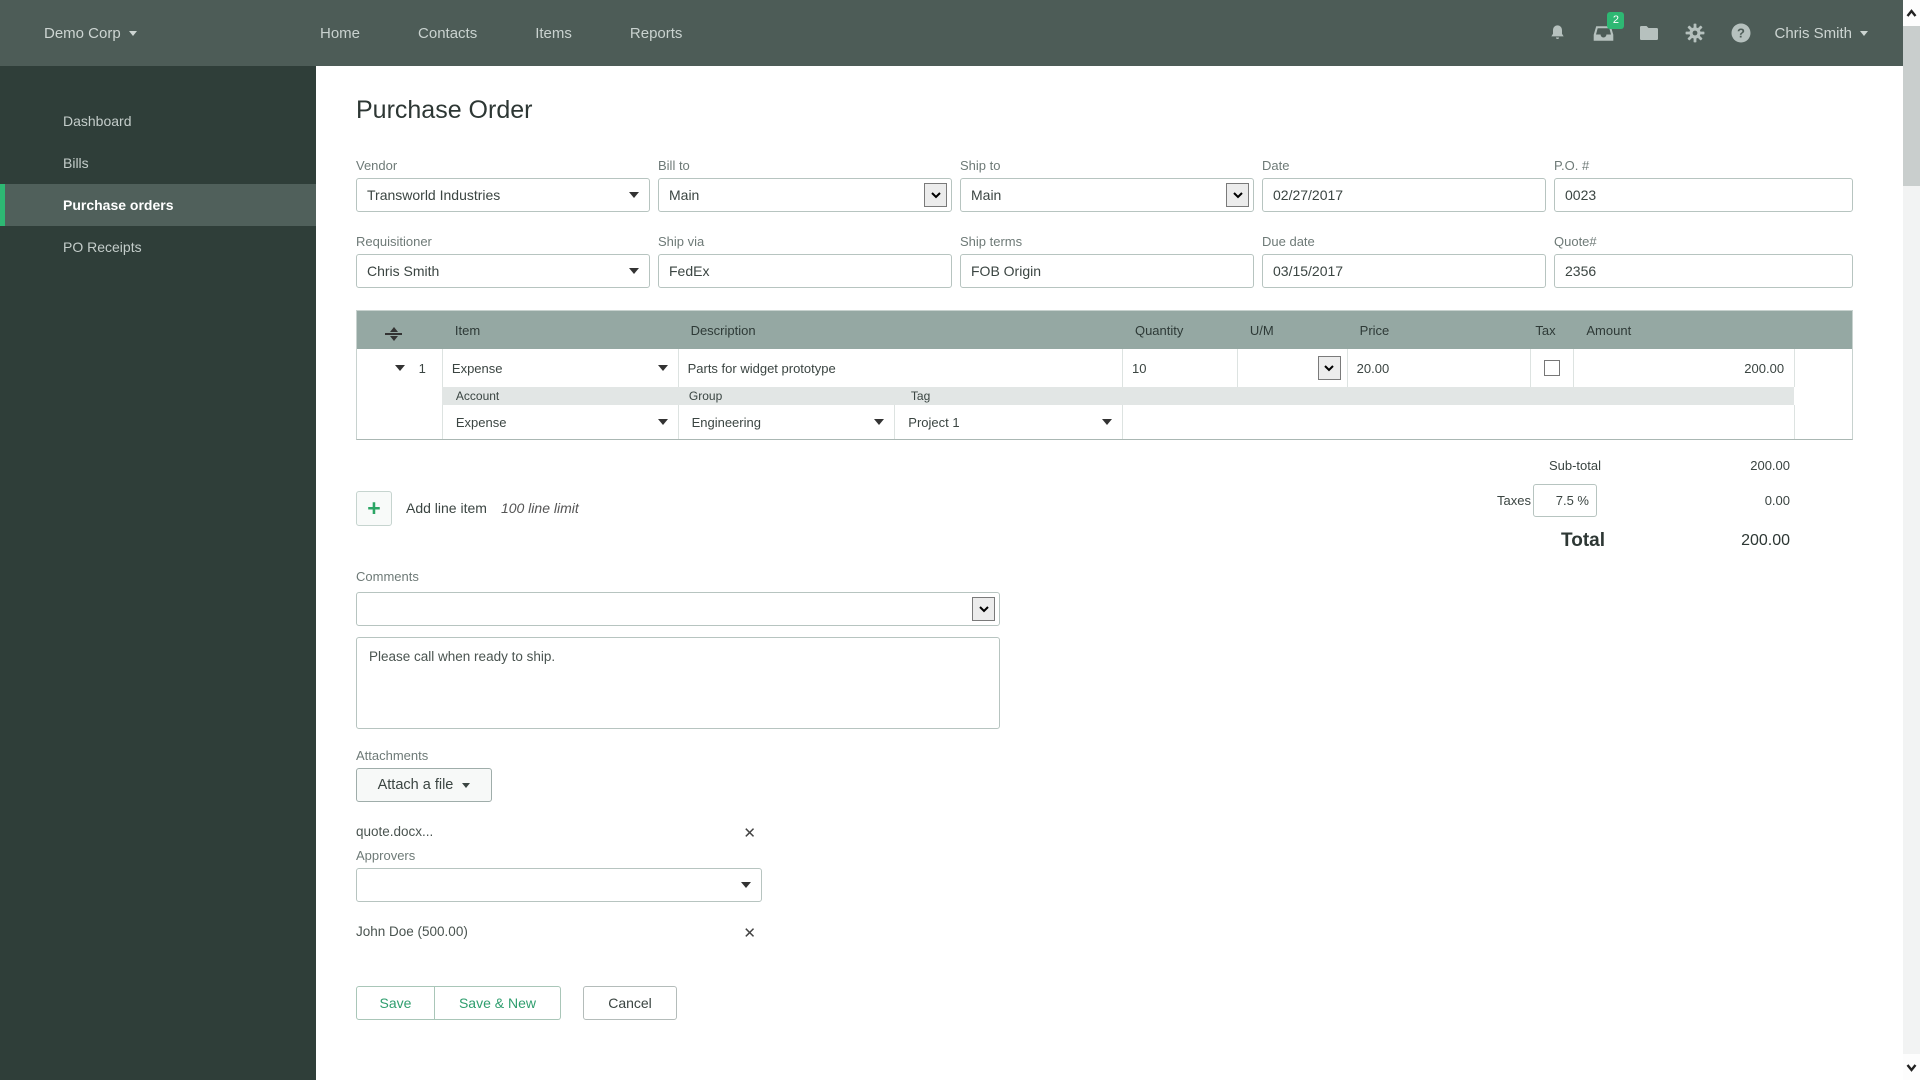  What do you see at coordinates (805, 271) in the screenshot?
I see `ship-via-input: FedEx` at bounding box center [805, 271].